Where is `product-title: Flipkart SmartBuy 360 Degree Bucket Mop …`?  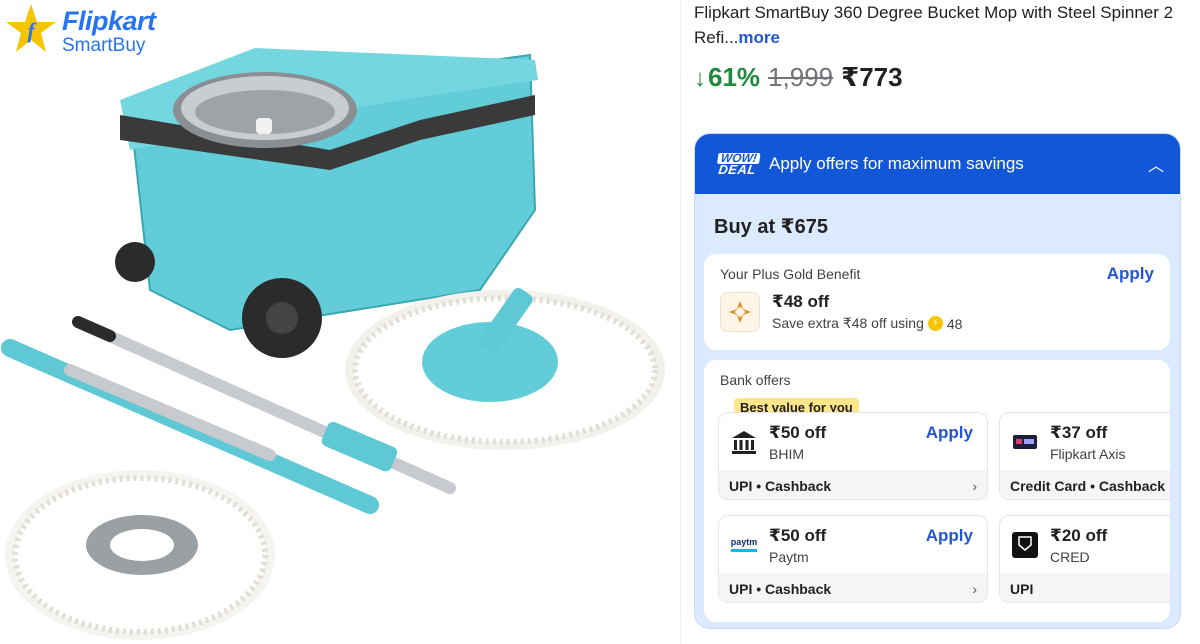
product-title: Flipkart SmartBuy 360 Degree Bucket Mop … is located at coordinates (944, 25).